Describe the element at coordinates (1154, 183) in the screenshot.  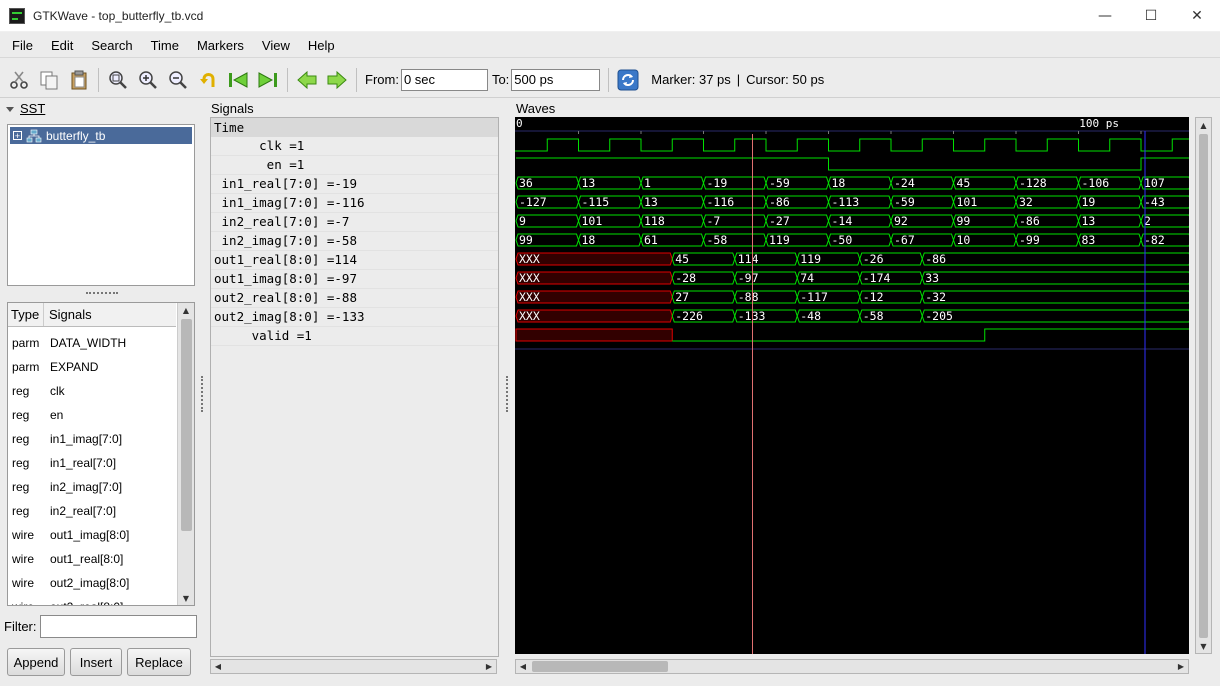
I see `in1_real-value-label: 107` at that location.